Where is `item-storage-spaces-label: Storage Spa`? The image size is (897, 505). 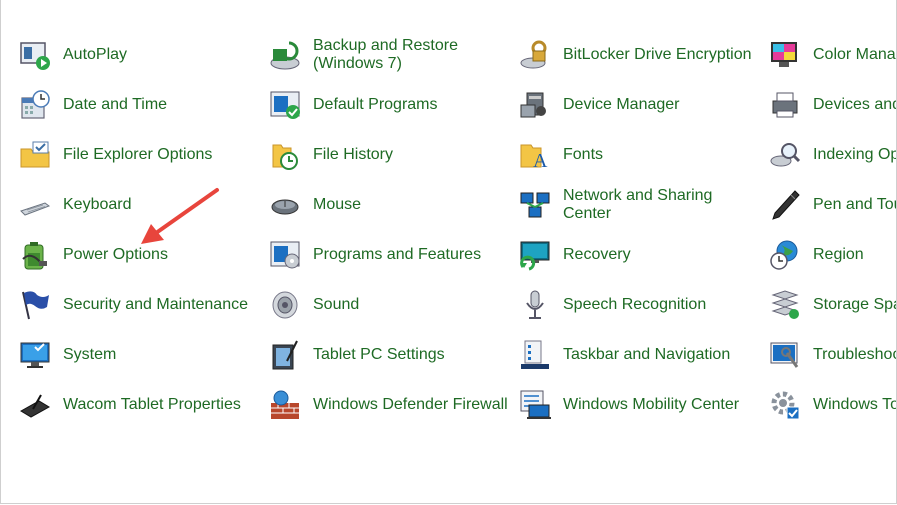 item-storage-spaces-label: Storage Spa is located at coordinates (855, 304).